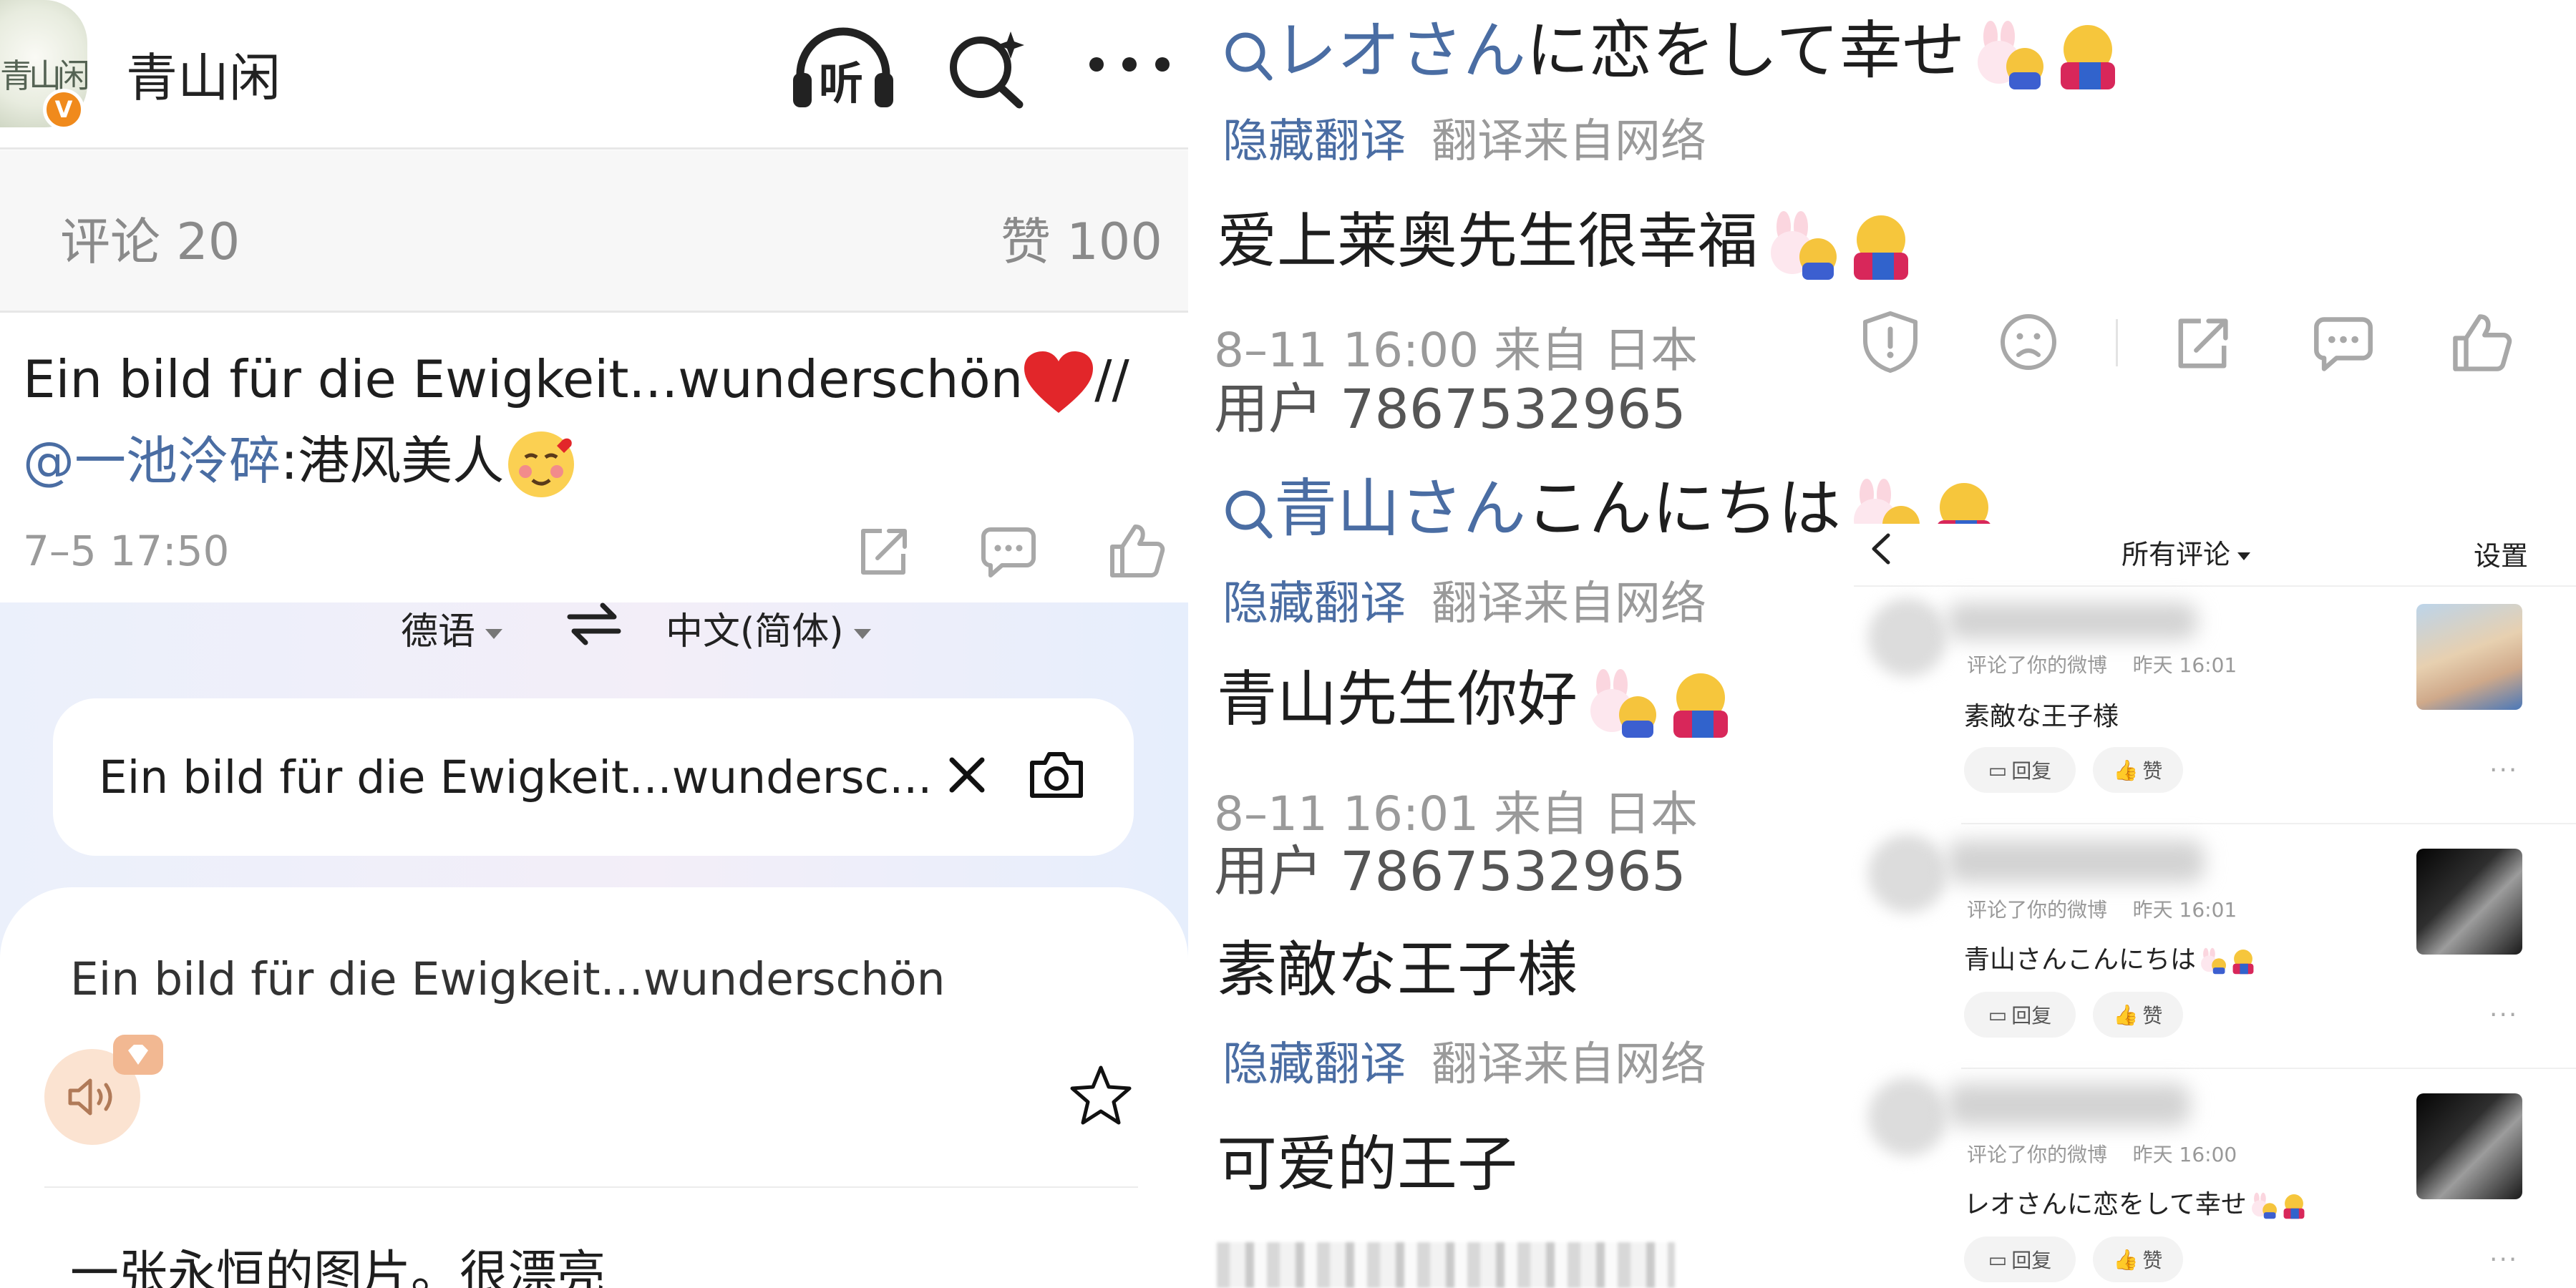 The width and height of the screenshot is (2576, 1288). I want to click on comment1-mention: レオさん, so click(1400, 50).